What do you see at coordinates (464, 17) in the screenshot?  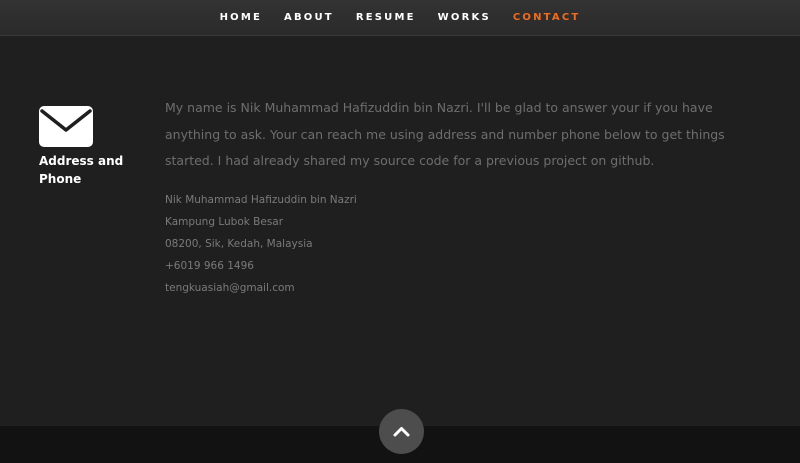 I see `nav-item-works: WORKS` at bounding box center [464, 17].